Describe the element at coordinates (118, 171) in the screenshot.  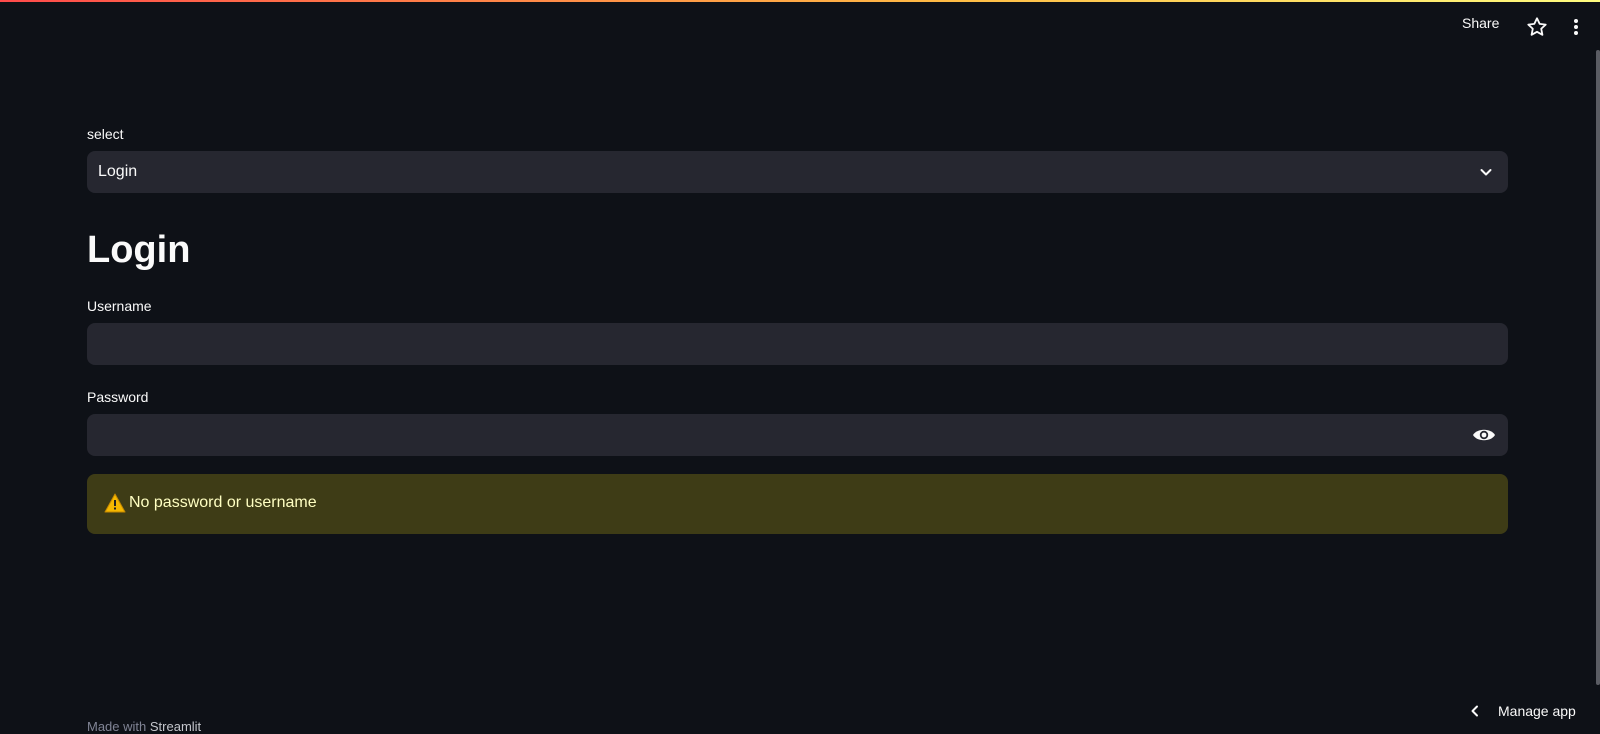
I see `select-value: Login` at that location.